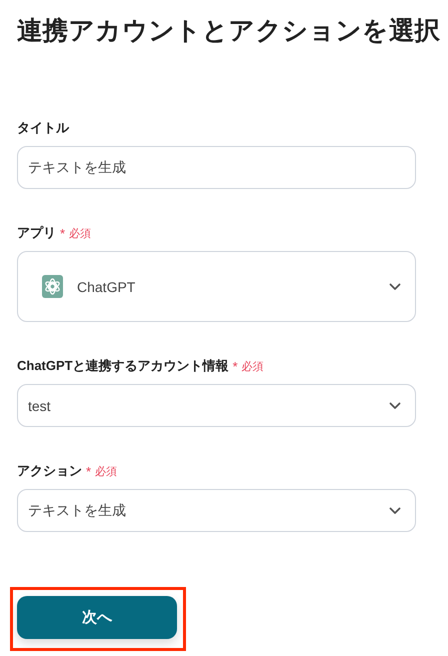 This screenshot has width=448, height=656. What do you see at coordinates (49, 471) in the screenshot?
I see `field-label: アクション` at bounding box center [49, 471].